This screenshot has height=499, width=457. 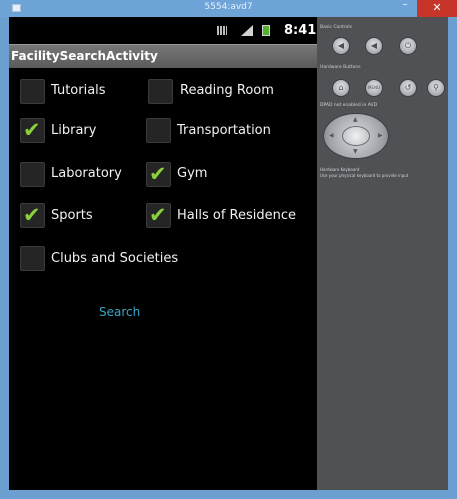 What do you see at coordinates (115, 258) in the screenshot?
I see `checkbox-label-clubs-and-societies: Clubs and Societies` at bounding box center [115, 258].